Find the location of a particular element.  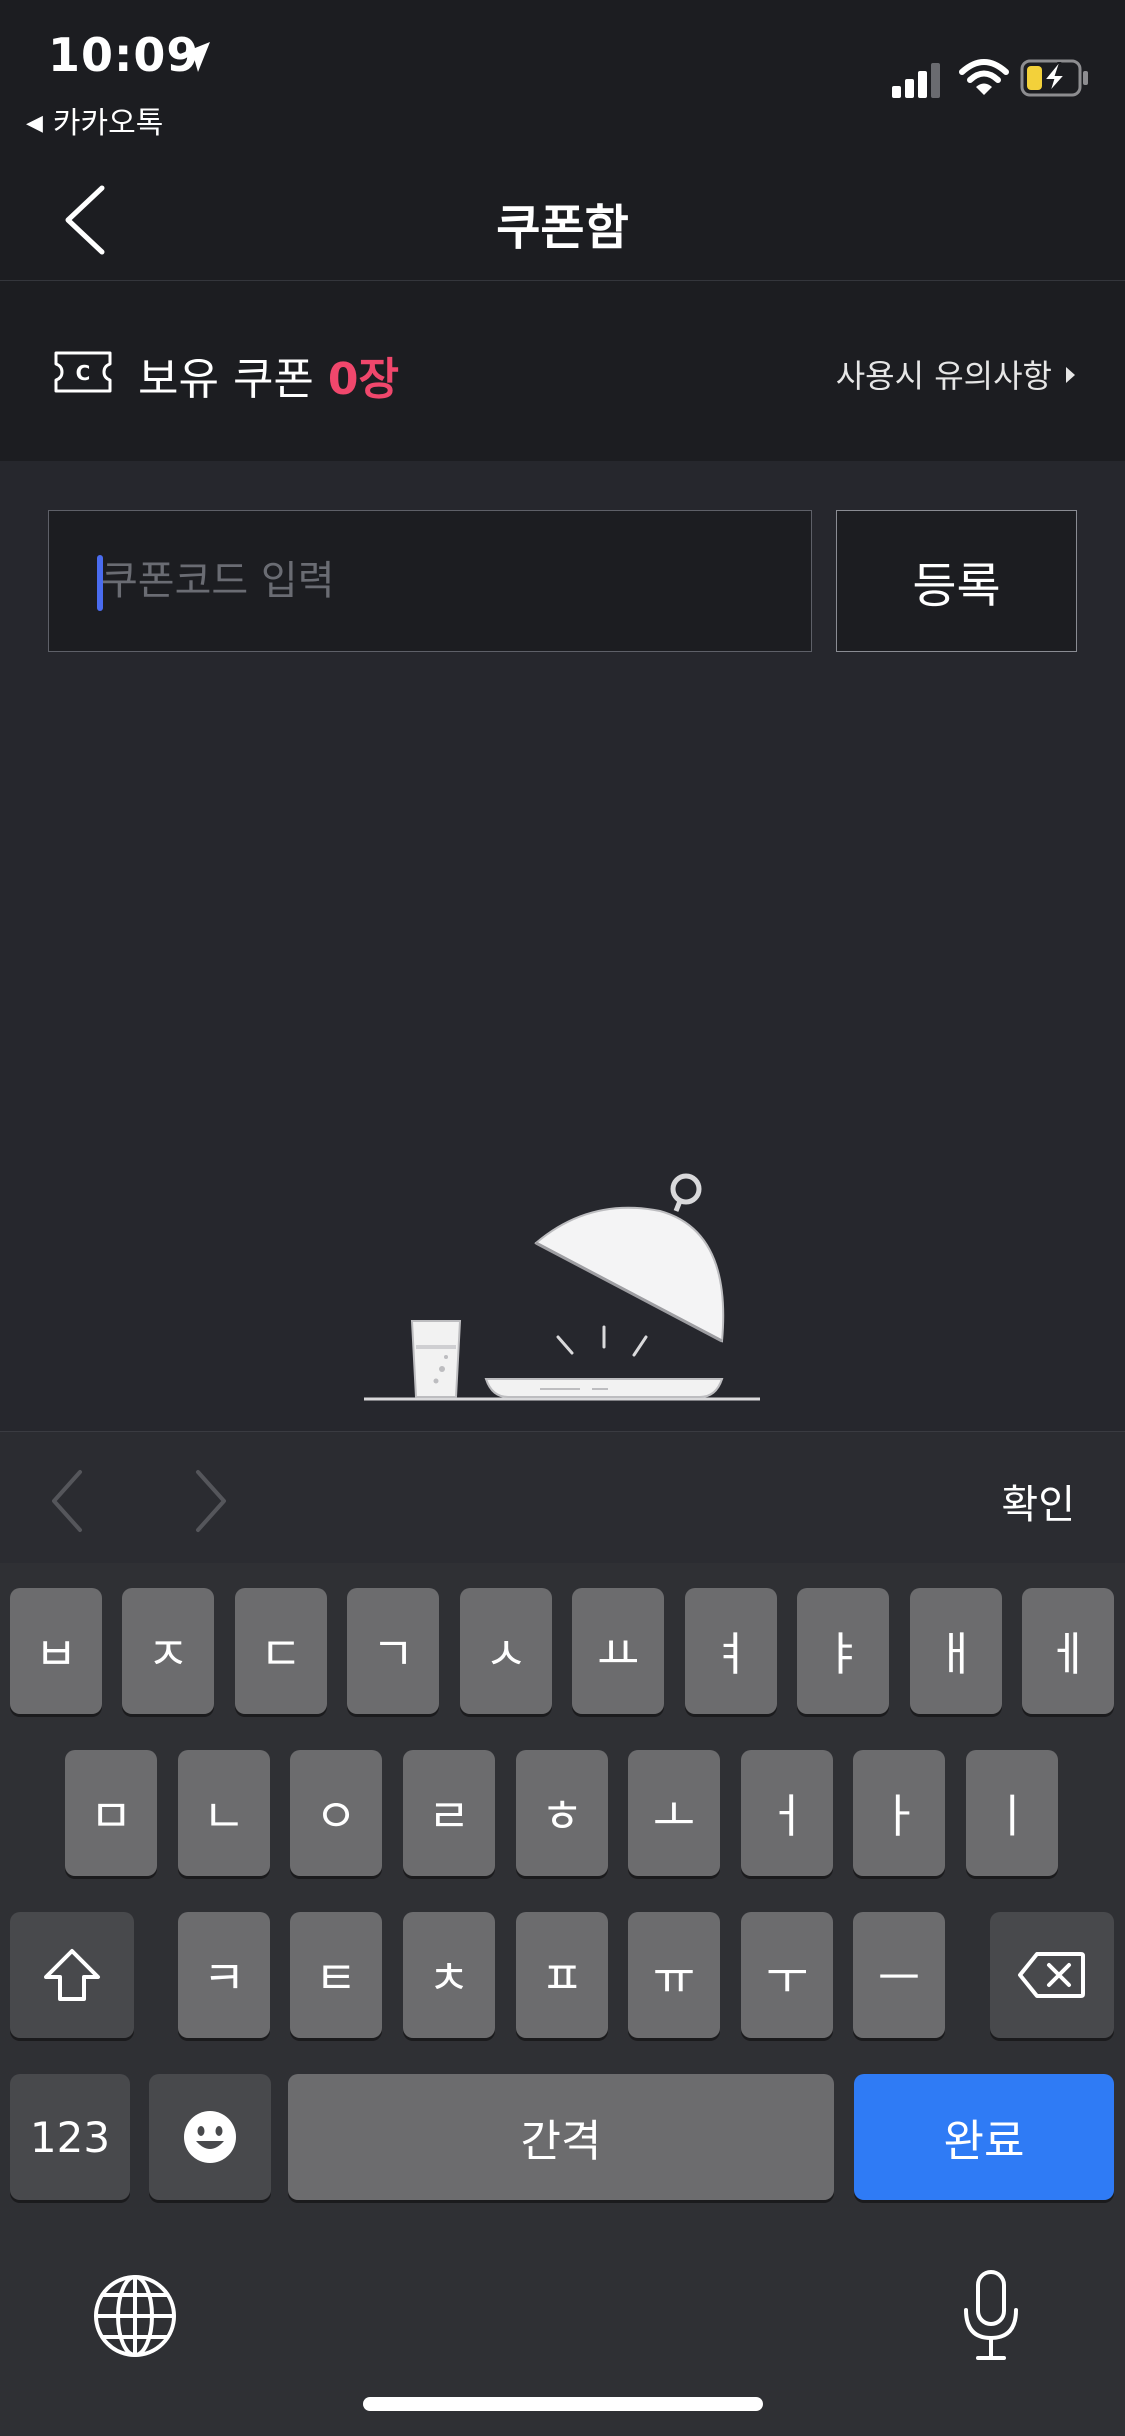

done-key: 완료 is located at coordinates (984, 2137).